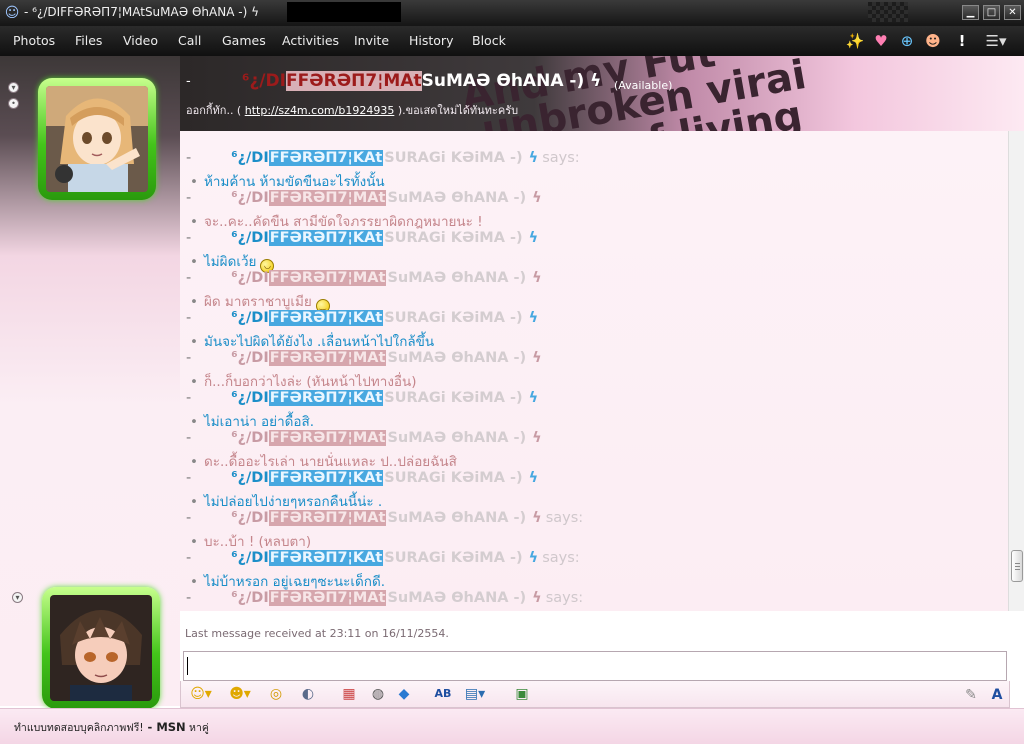 This screenshot has height=744, width=1024. I want to click on menu-block: Block, so click(489, 40).